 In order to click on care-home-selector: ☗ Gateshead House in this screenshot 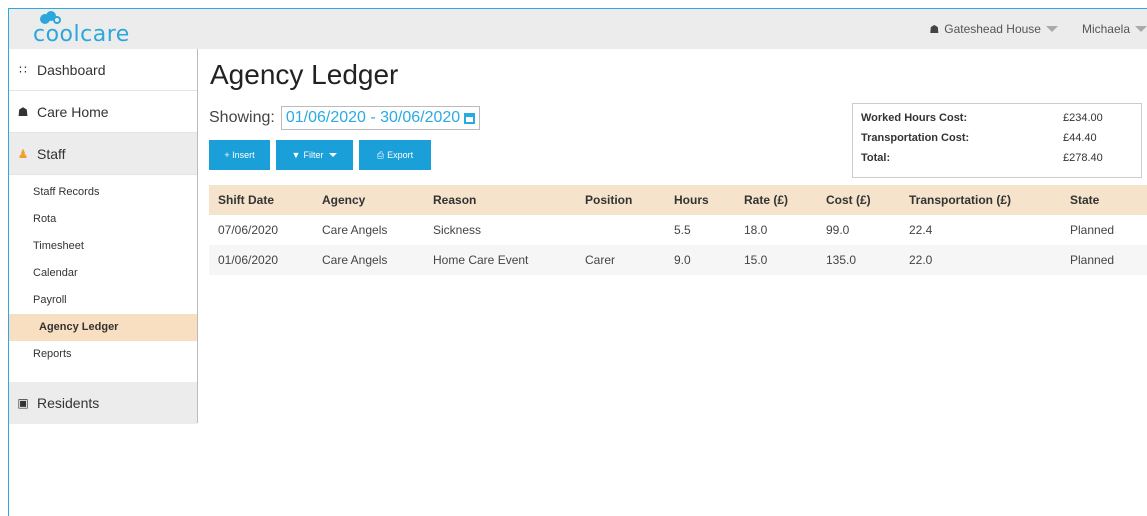, I will do `click(993, 29)`.